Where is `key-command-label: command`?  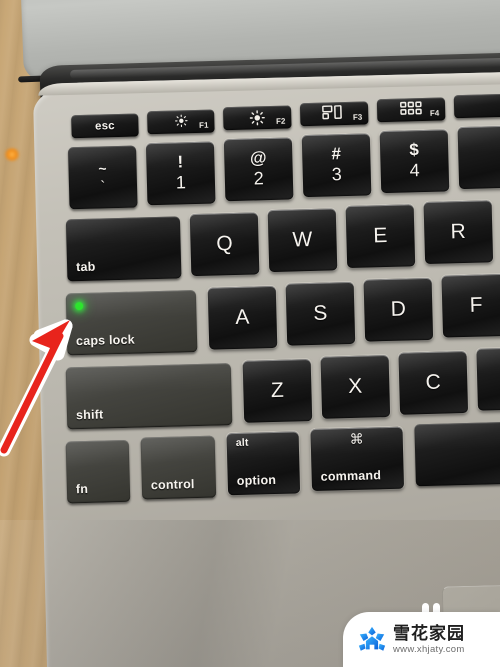 key-command-label: command is located at coordinates (351, 476).